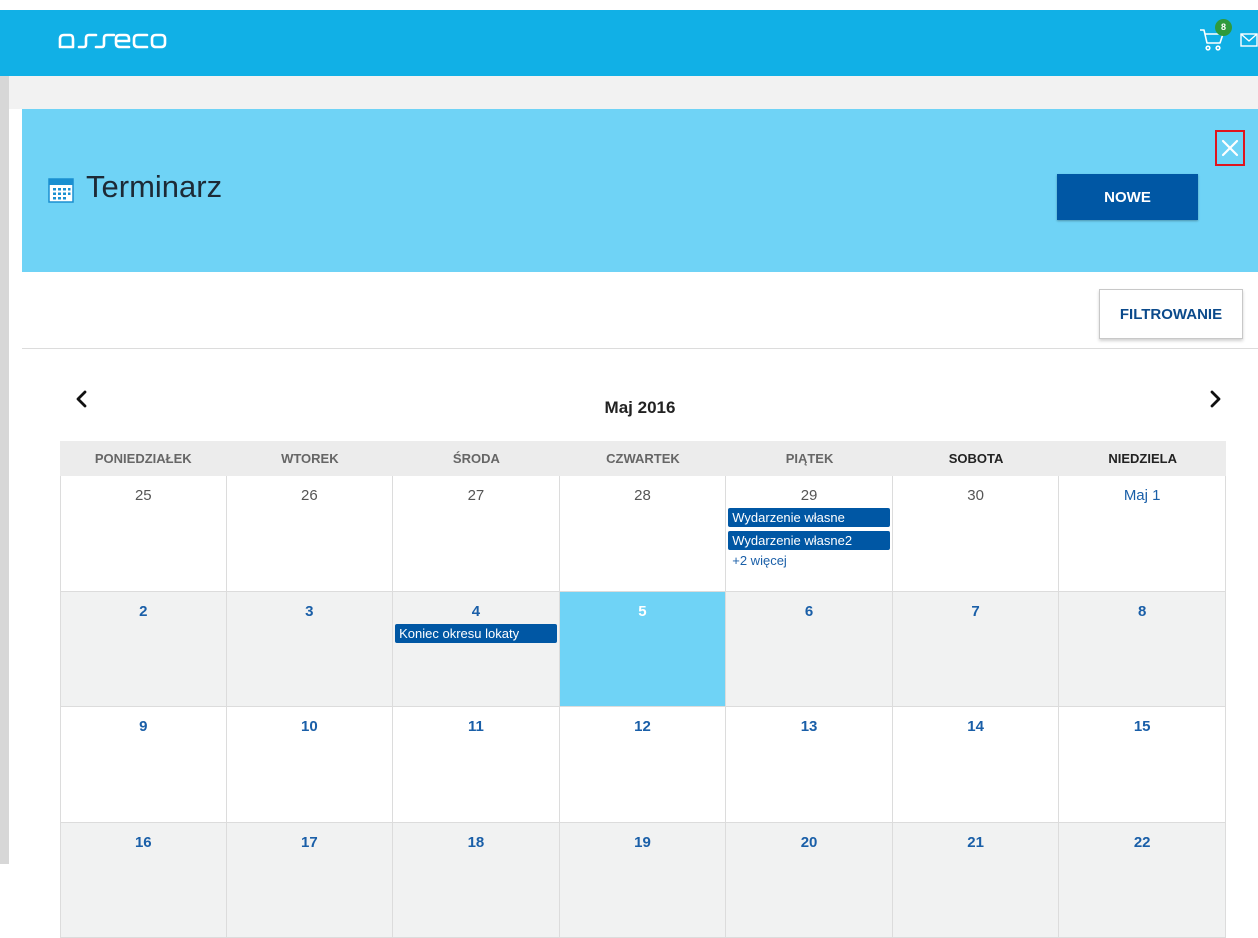 Image resolution: width=1258 pixels, height=938 pixels. What do you see at coordinates (976, 880) in the screenshot?
I see `calendar-day: 21` at bounding box center [976, 880].